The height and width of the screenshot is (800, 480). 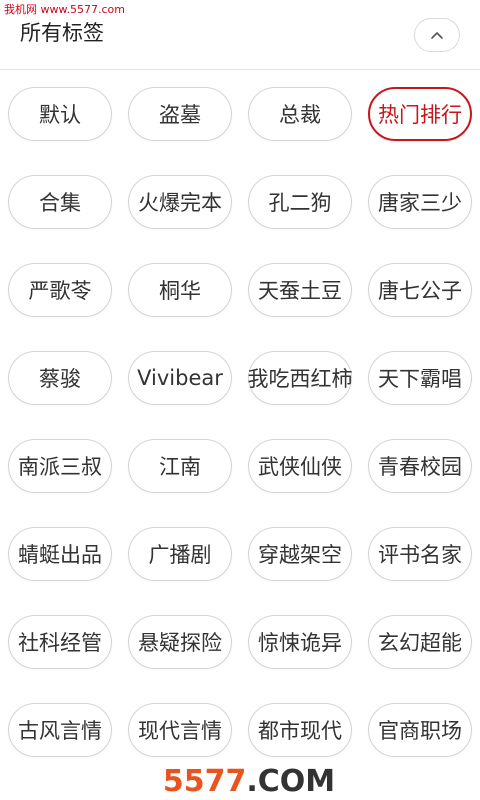 What do you see at coordinates (420, 642) in the screenshot?
I see `tag-chip: 玄幻超能` at bounding box center [420, 642].